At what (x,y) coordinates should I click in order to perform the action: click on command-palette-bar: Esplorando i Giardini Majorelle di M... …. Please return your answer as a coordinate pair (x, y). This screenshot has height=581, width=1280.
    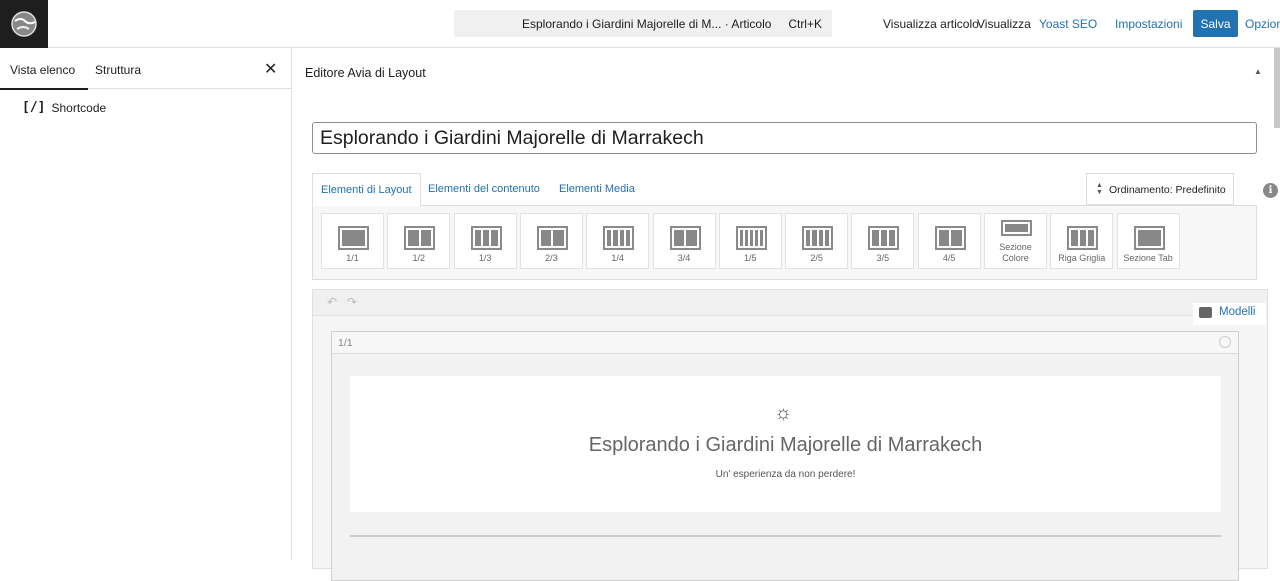
    Looking at the image, I should click on (643, 23).